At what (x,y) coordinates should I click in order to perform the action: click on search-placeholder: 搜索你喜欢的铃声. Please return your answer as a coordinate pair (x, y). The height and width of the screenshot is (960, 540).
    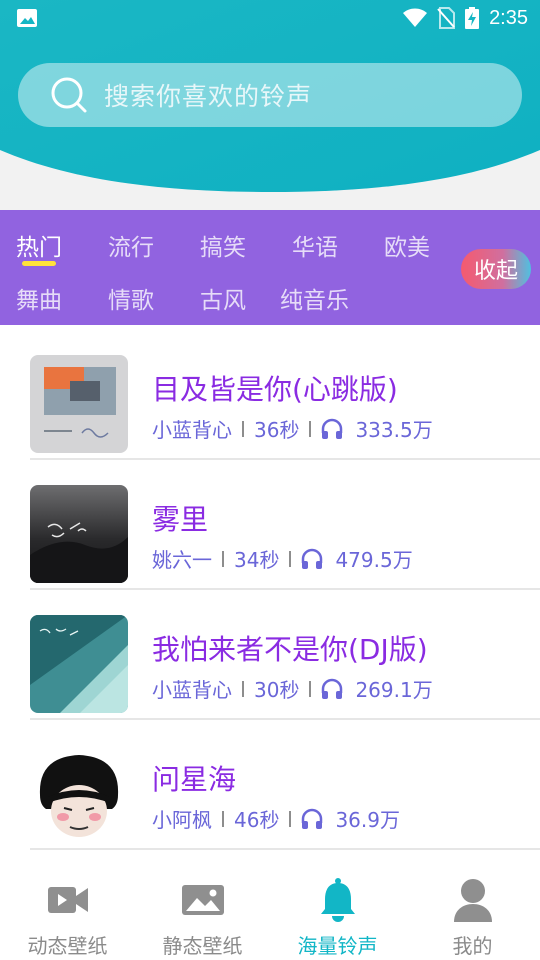
    Looking at the image, I should click on (208, 96).